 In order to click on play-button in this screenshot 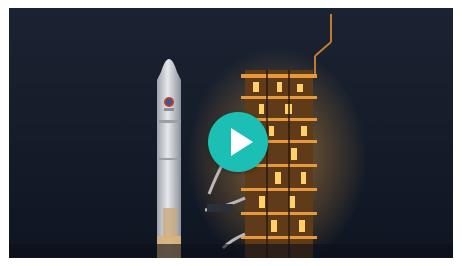, I will do `click(238, 142)`.